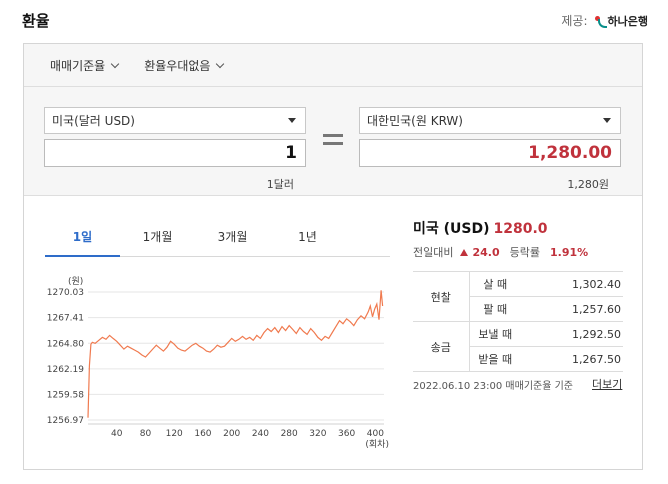  I want to click on period-tabs: 1일 1개월 3개월 1년, so click(217, 243).